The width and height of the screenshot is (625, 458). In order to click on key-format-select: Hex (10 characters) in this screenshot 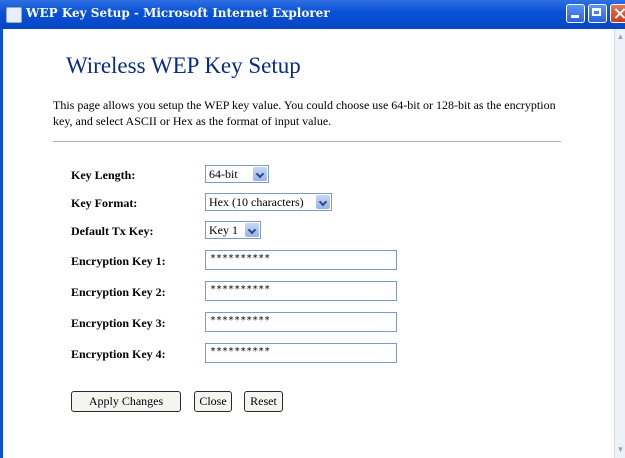, I will do `click(268, 202)`.